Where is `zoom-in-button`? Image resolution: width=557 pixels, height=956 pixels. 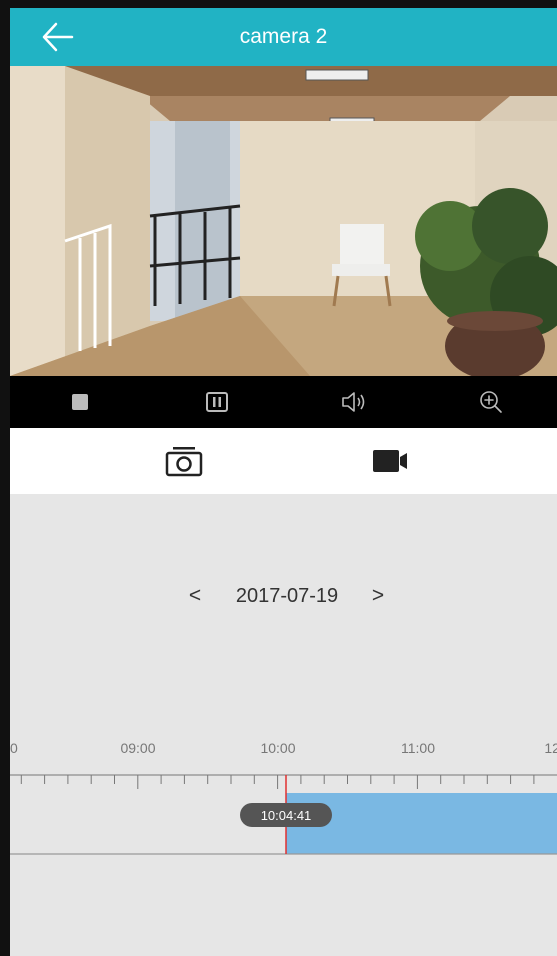 zoom-in-button is located at coordinates (491, 402).